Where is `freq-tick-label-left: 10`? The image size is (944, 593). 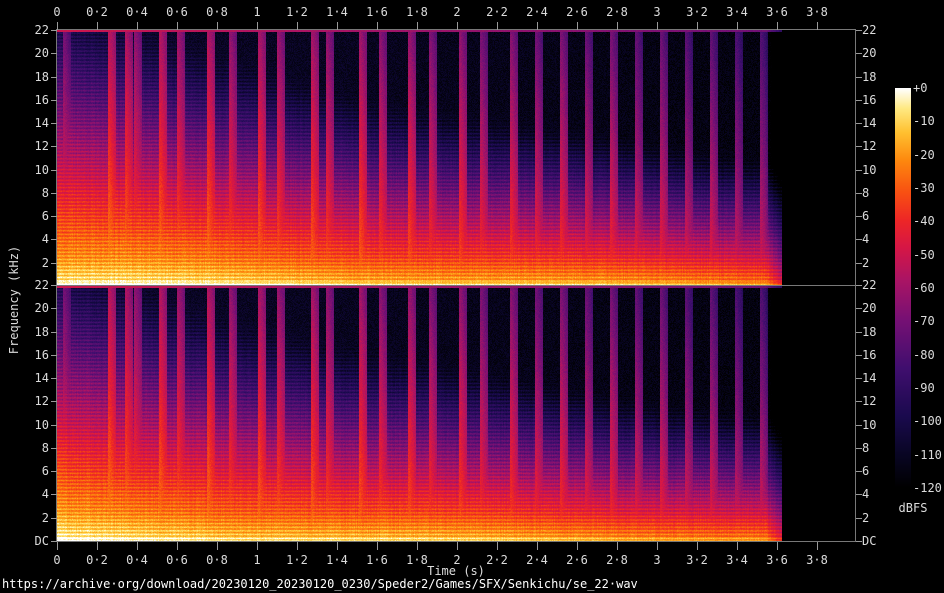 freq-tick-label-left: 10 is located at coordinates (41, 170).